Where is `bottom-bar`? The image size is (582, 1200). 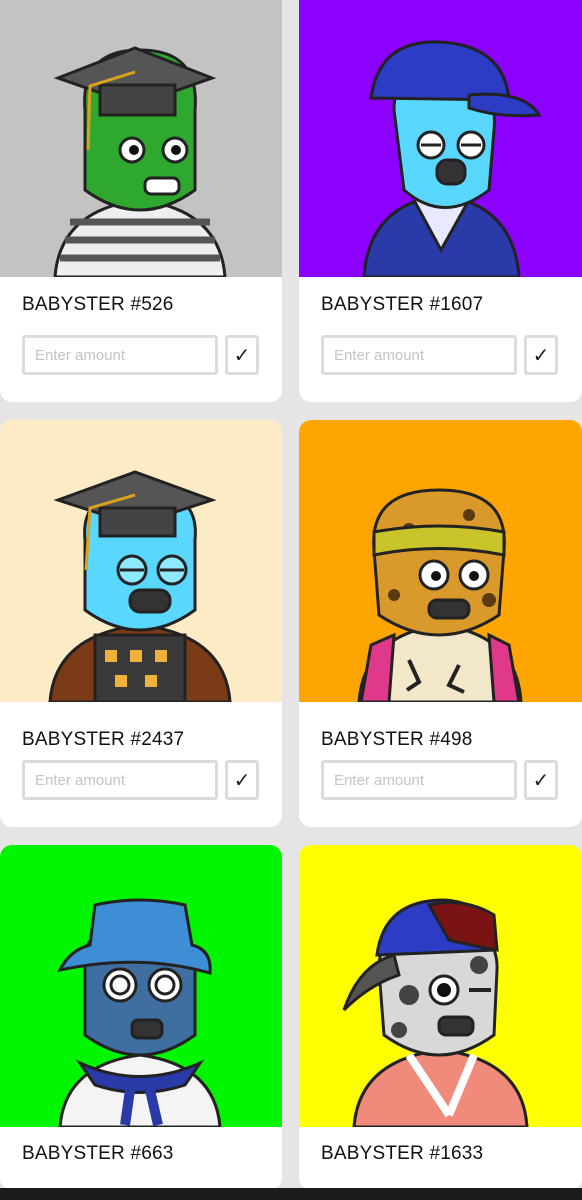
bottom-bar is located at coordinates (291, 1194).